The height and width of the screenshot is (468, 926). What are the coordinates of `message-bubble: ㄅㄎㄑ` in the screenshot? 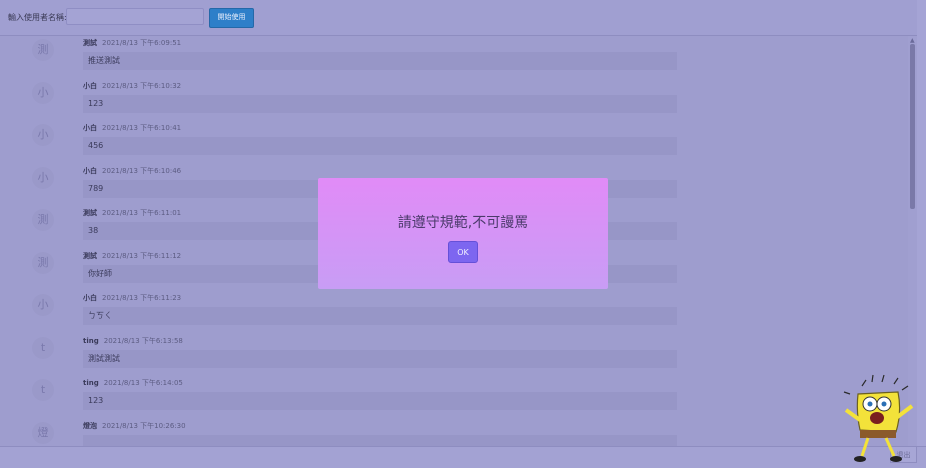 It's located at (380, 316).